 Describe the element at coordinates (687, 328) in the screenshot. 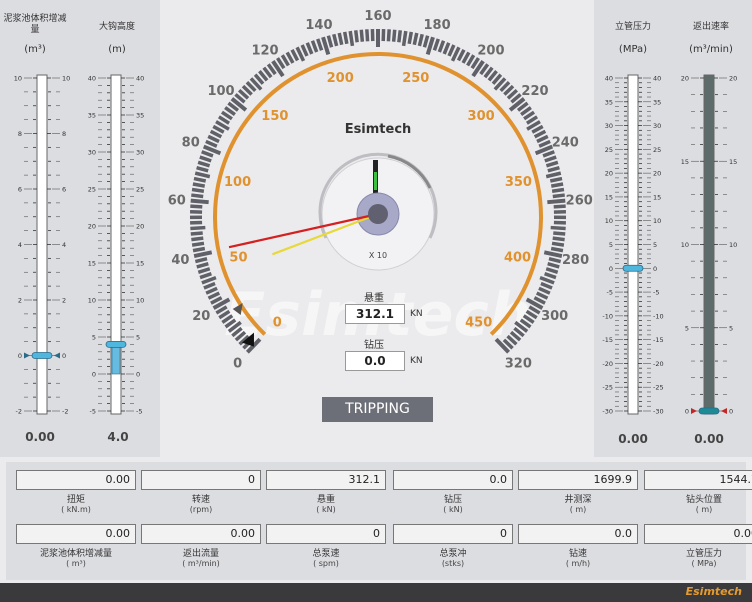

I see `return-flow-gauge-tick-label: 5` at that location.